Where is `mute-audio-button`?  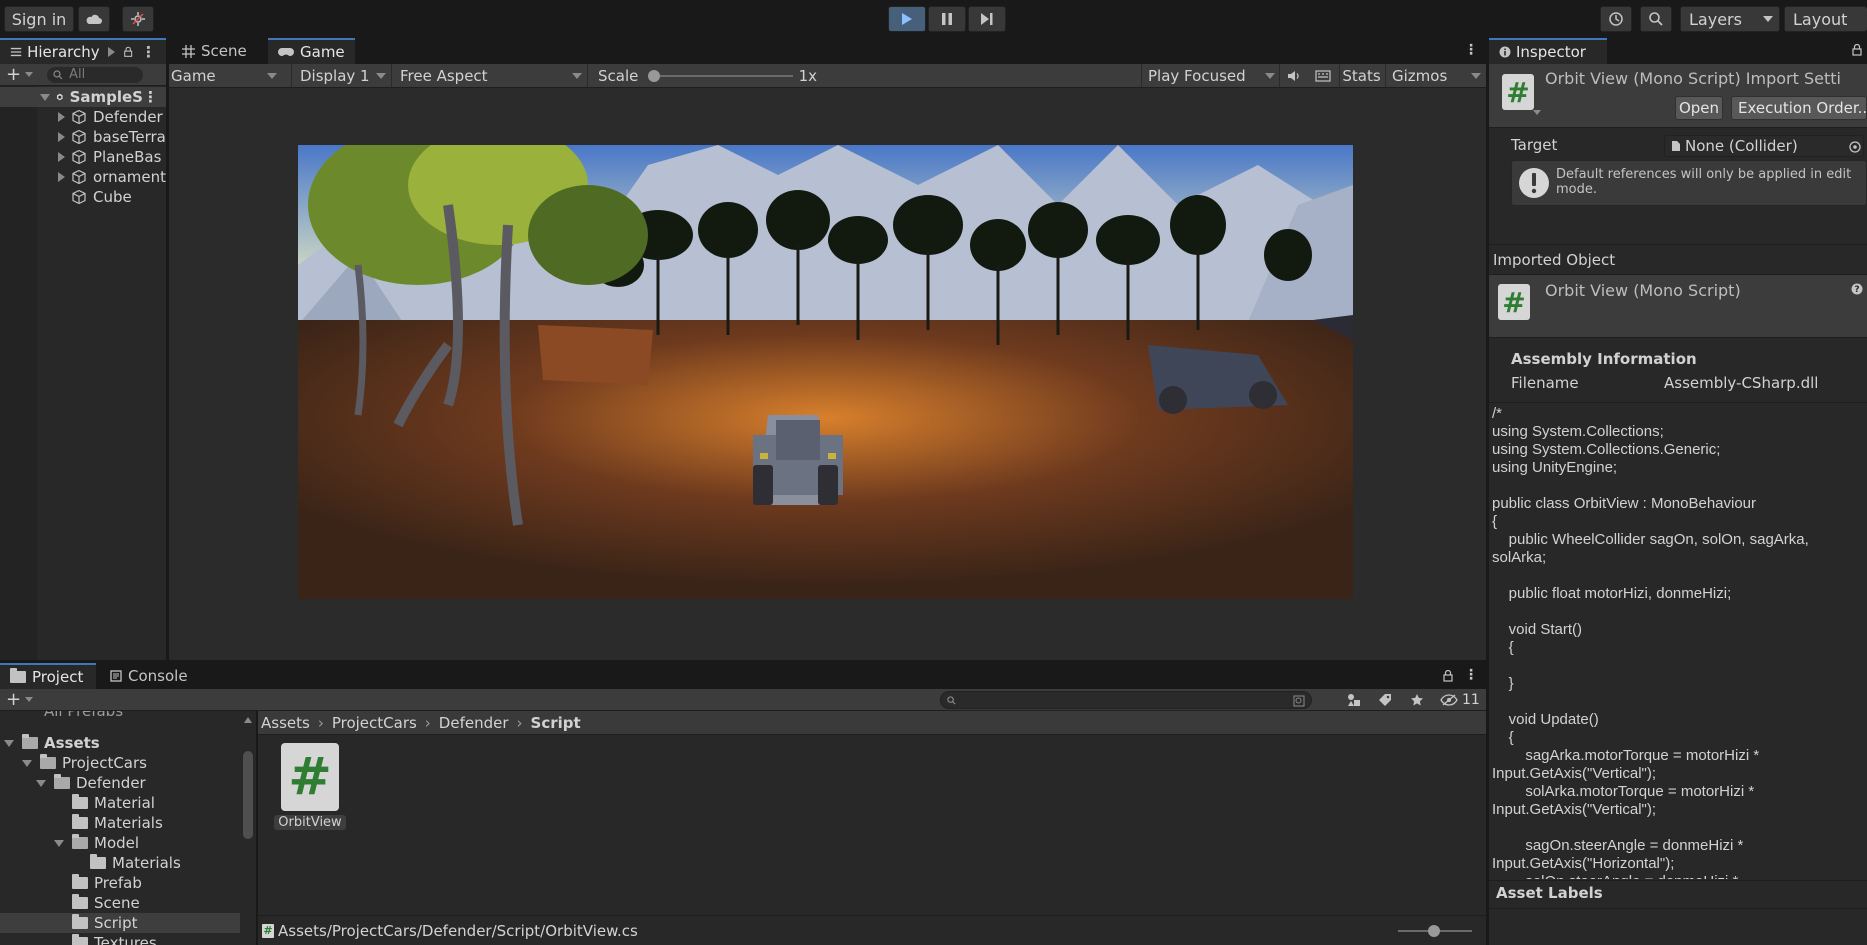 mute-audio-button is located at coordinates (1293, 75).